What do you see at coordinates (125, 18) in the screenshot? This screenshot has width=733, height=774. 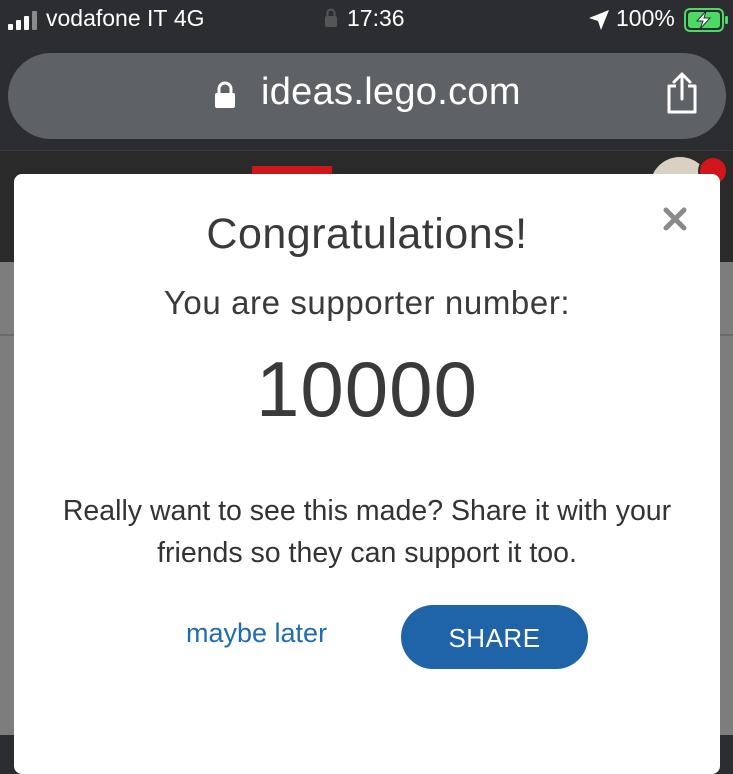 I see `carrier-label: vodafone IT 4G` at bounding box center [125, 18].